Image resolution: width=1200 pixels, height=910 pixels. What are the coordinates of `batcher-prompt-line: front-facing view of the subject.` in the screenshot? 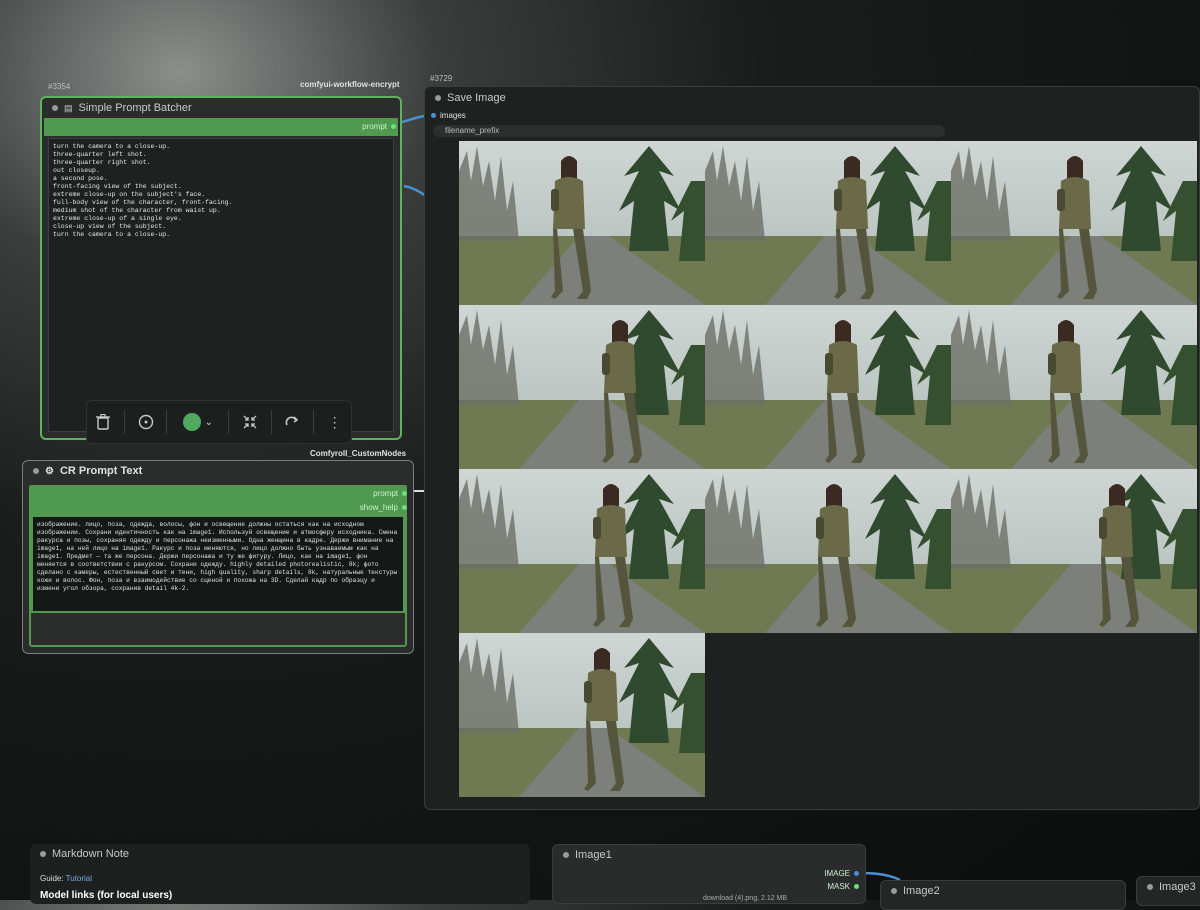 It's located at (117, 186).